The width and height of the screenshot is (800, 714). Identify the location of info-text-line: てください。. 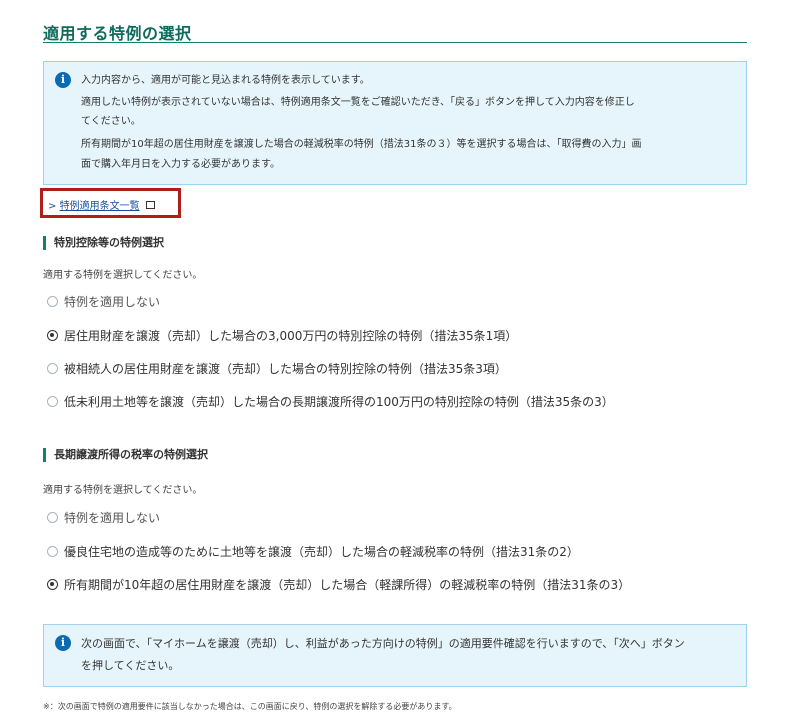
(111, 121).